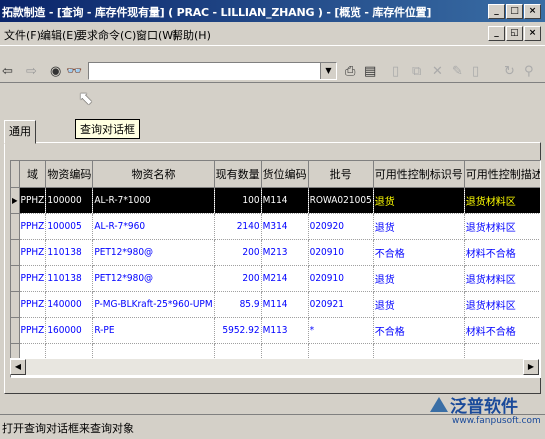 The image size is (545, 439). I want to click on cell-location-code: M214, so click(285, 278).